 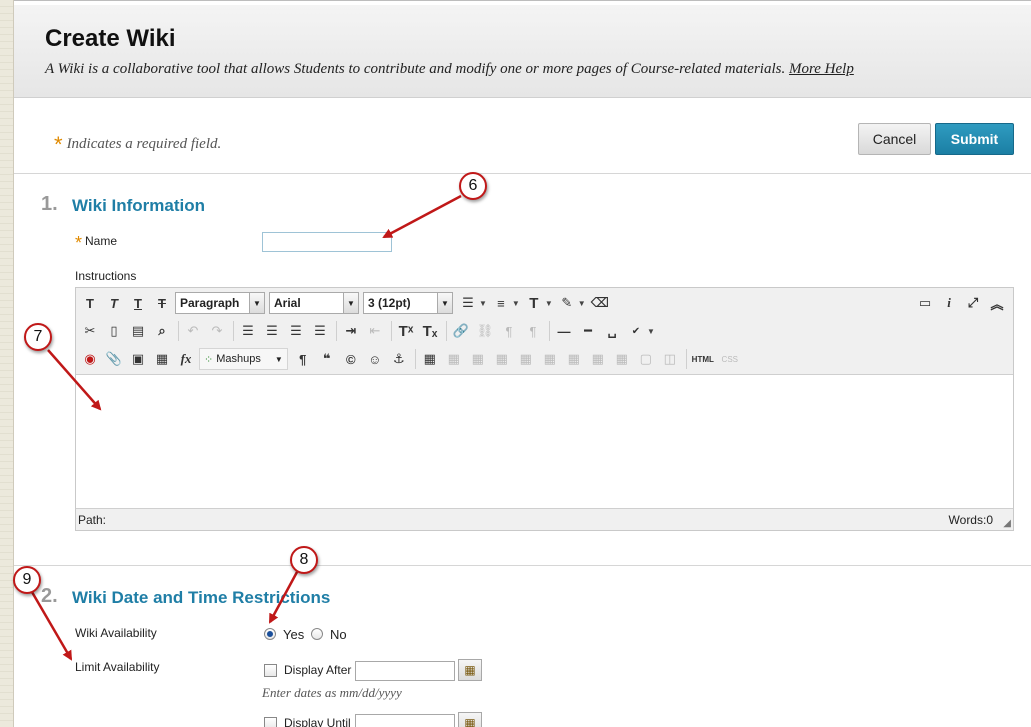 What do you see at coordinates (90, 331) in the screenshot?
I see `cut-icon: ✂` at bounding box center [90, 331].